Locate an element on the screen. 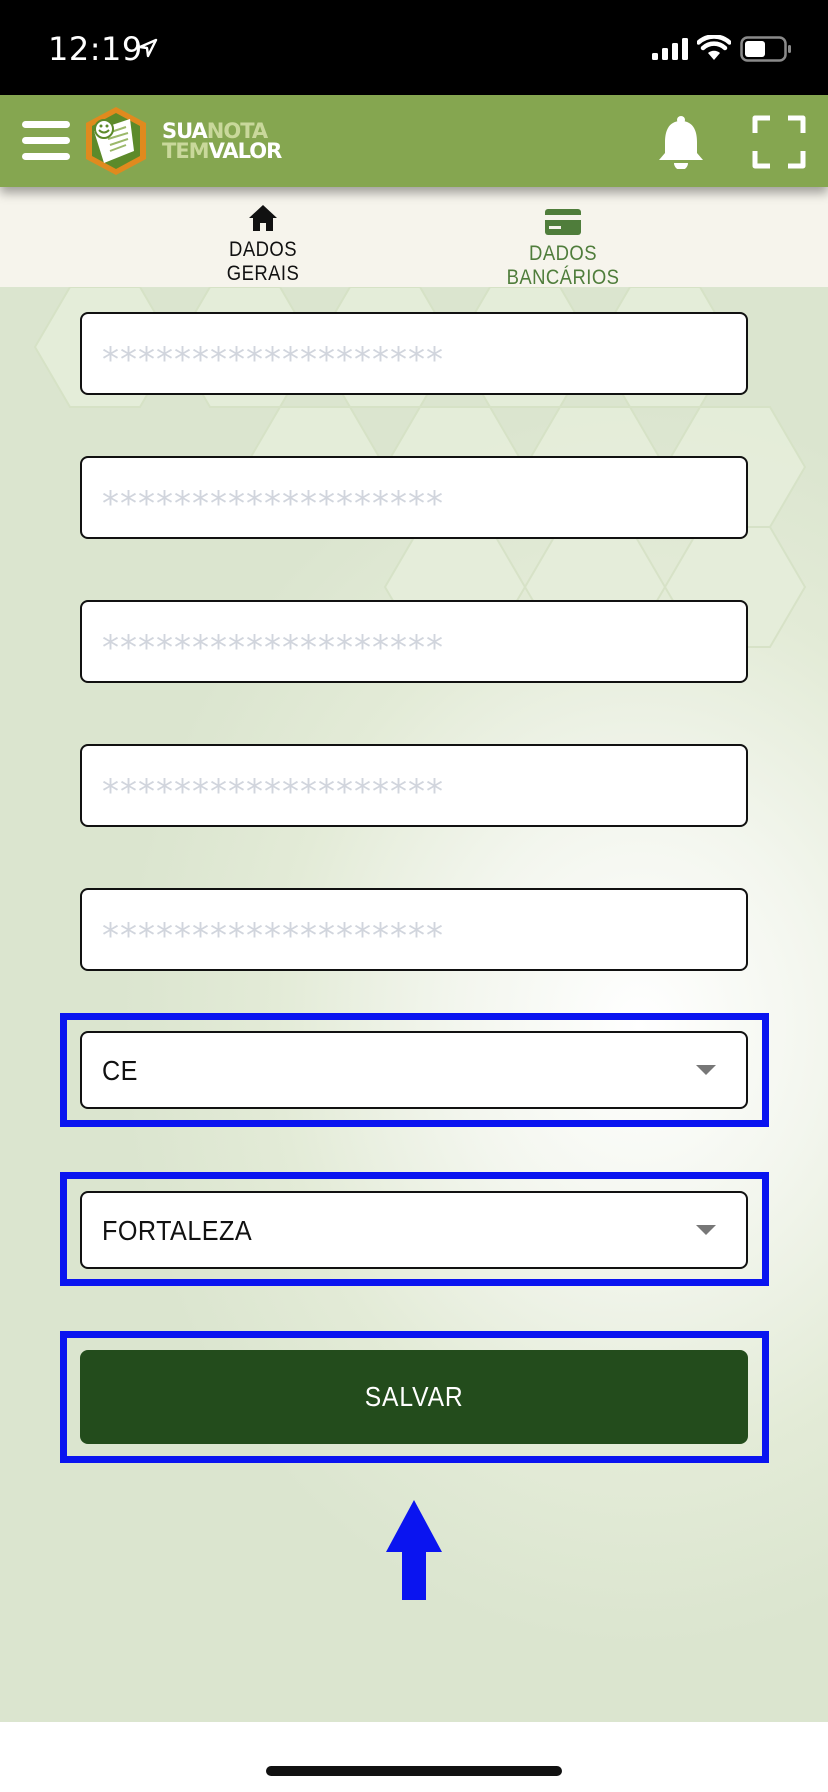 The width and height of the screenshot is (828, 1792). logo-valor: VALOR is located at coordinates (245, 151).